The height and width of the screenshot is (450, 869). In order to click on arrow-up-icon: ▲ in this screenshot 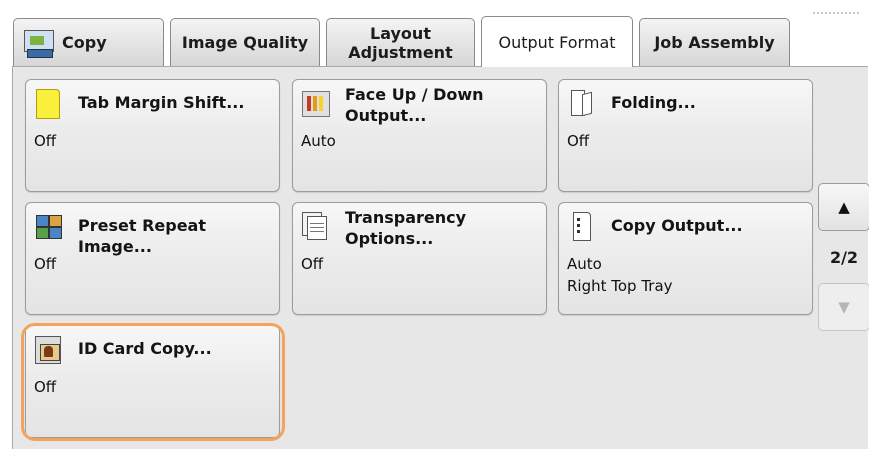, I will do `click(844, 207)`.